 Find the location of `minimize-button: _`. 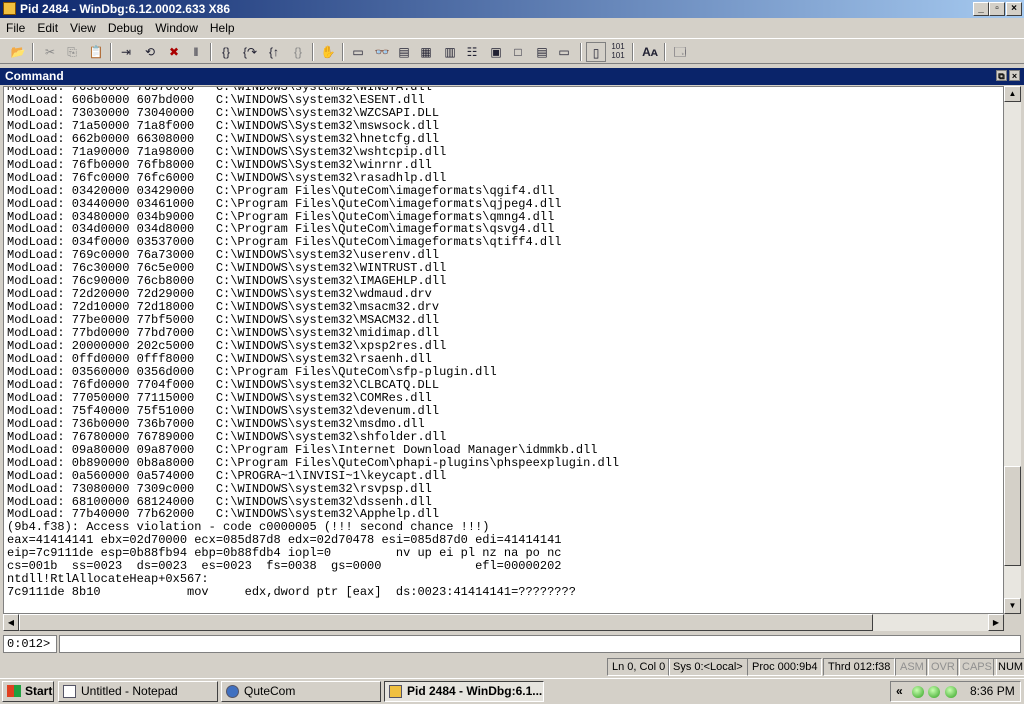

minimize-button: _ is located at coordinates (981, 9).